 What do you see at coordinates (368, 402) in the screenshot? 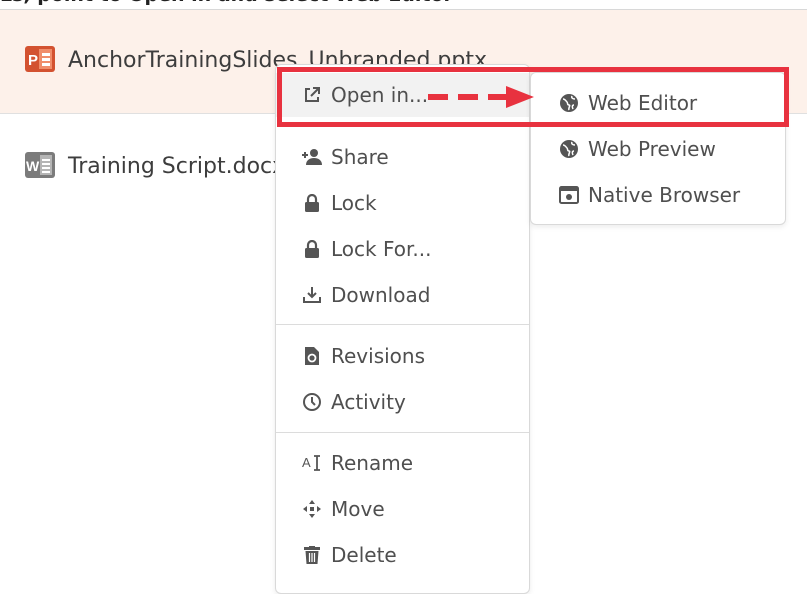
I see `menu-item-label: Activity` at bounding box center [368, 402].